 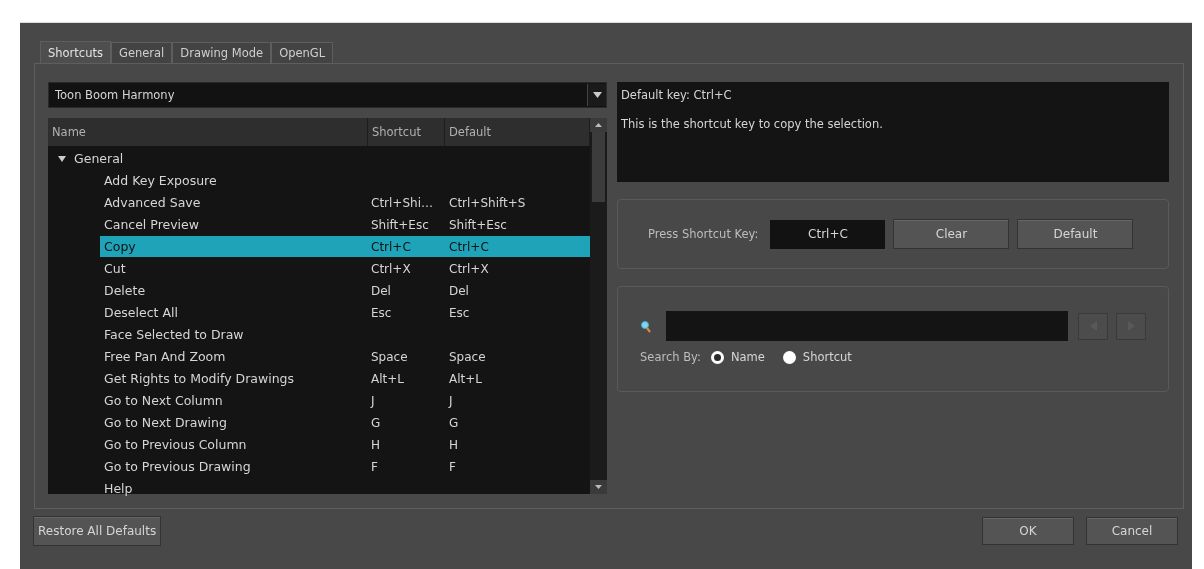 What do you see at coordinates (165, 356) in the screenshot?
I see `name-cell: Free Pan And Zoom` at bounding box center [165, 356].